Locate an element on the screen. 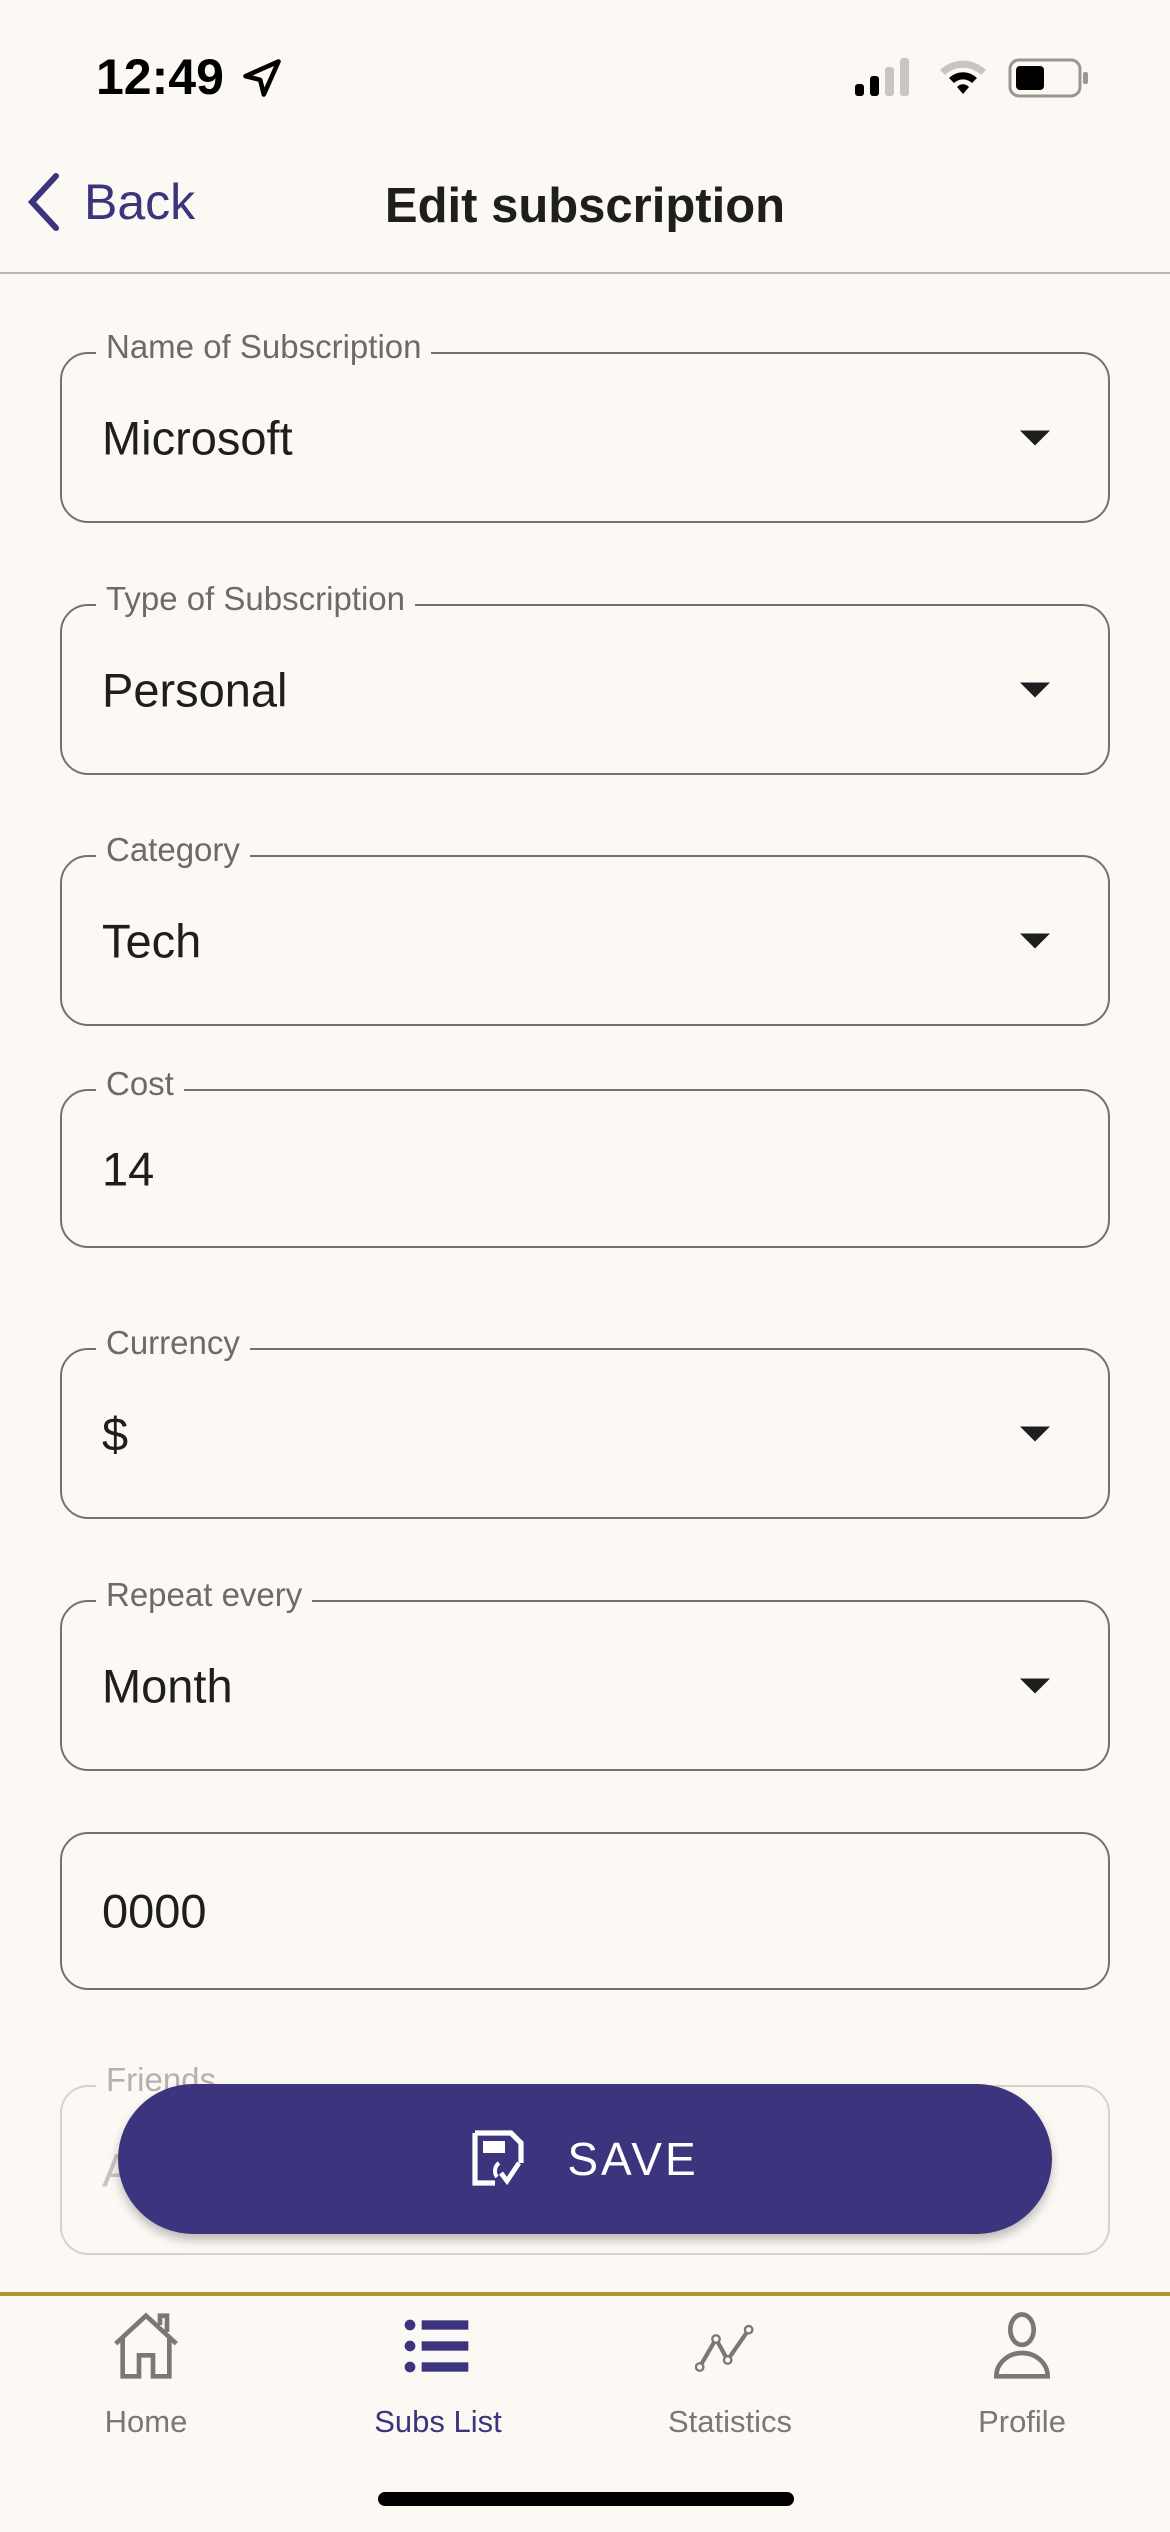 This screenshot has width=1170, height=2532. battery-icon is located at coordinates (1048, 78).